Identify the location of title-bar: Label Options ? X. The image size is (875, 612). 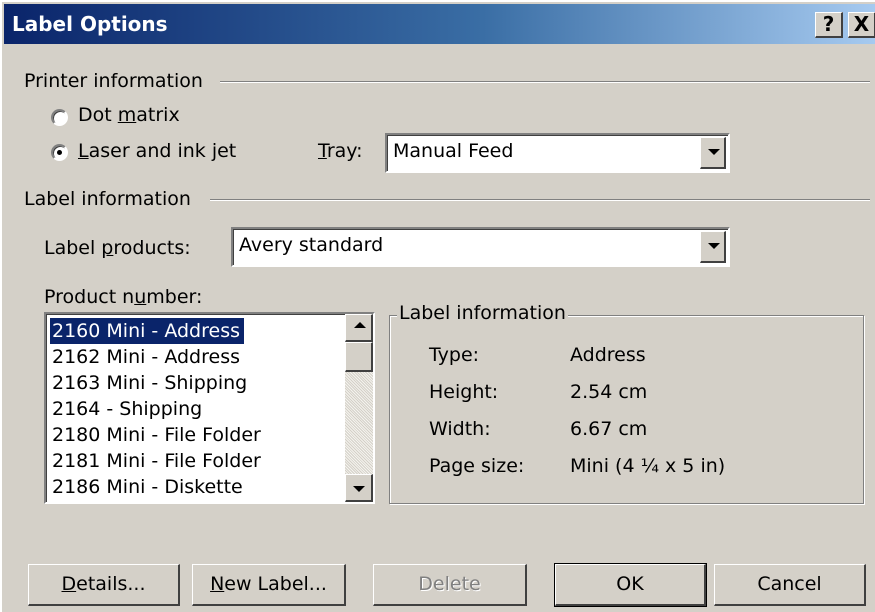
(439, 24).